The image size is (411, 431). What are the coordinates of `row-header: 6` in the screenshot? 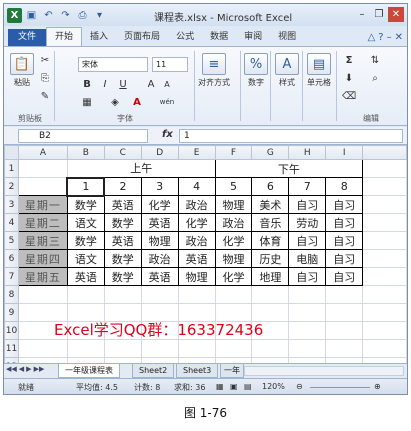 It's located at (11, 258).